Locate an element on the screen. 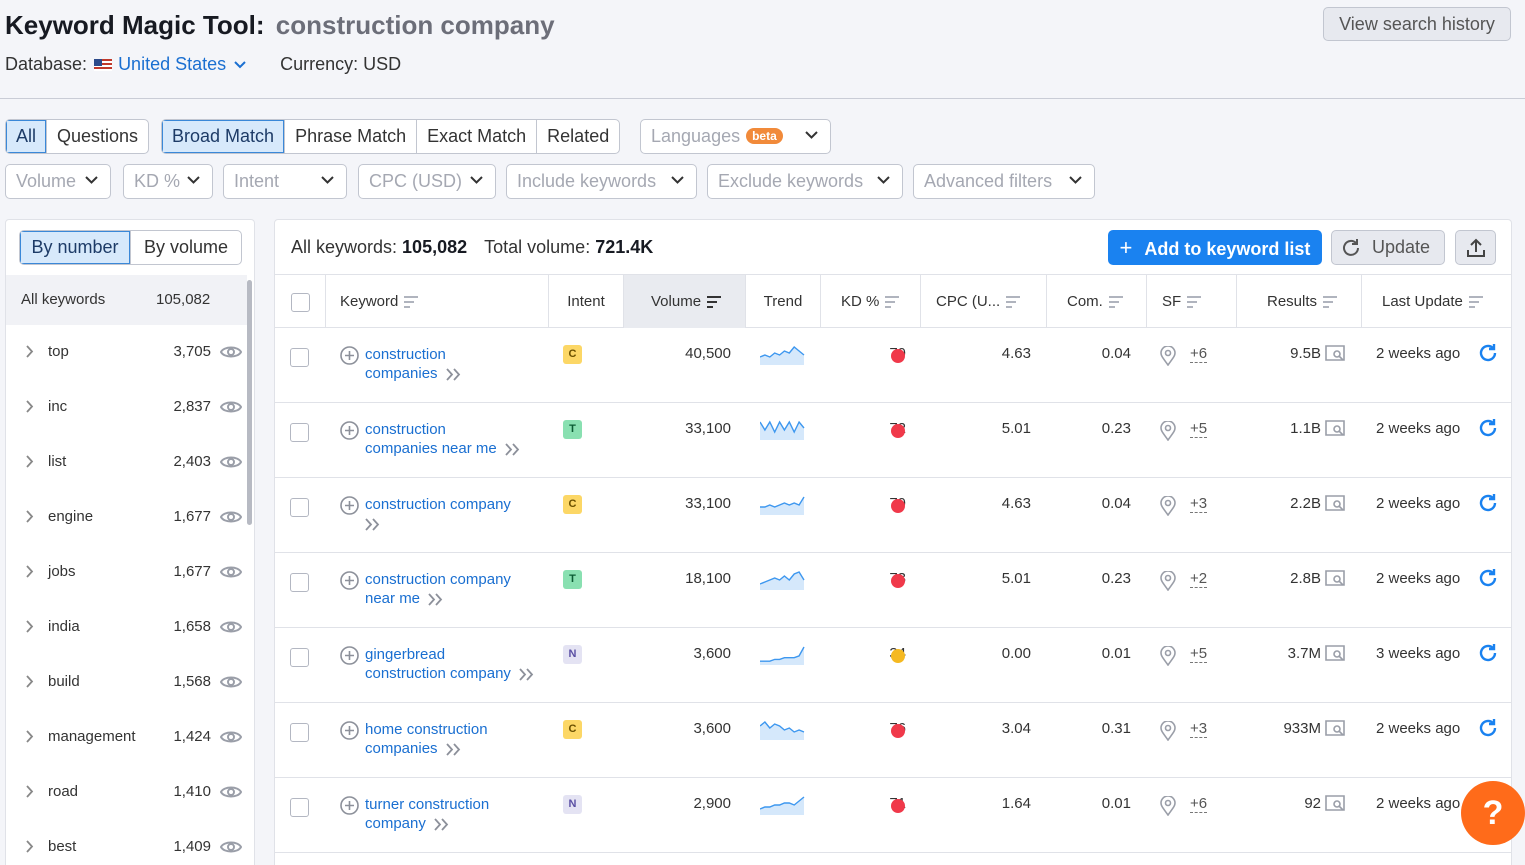 The image size is (1525, 865). group-item: jobs 1,677 is located at coordinates (126, 572).